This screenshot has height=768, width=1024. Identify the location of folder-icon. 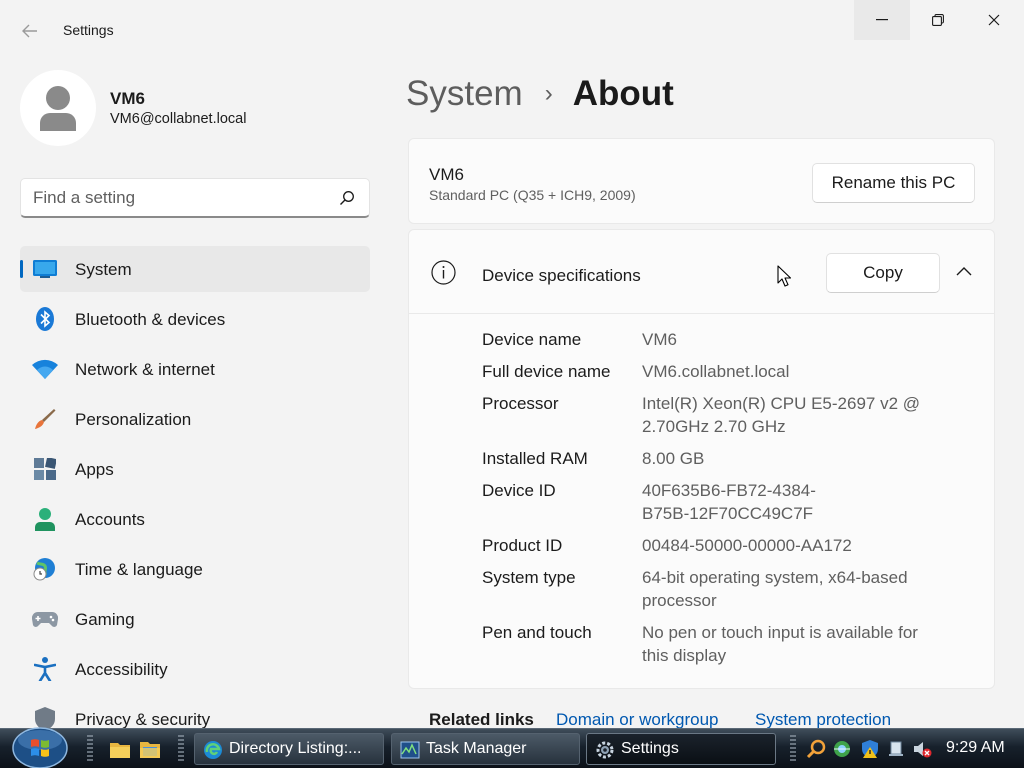
(120, 749).